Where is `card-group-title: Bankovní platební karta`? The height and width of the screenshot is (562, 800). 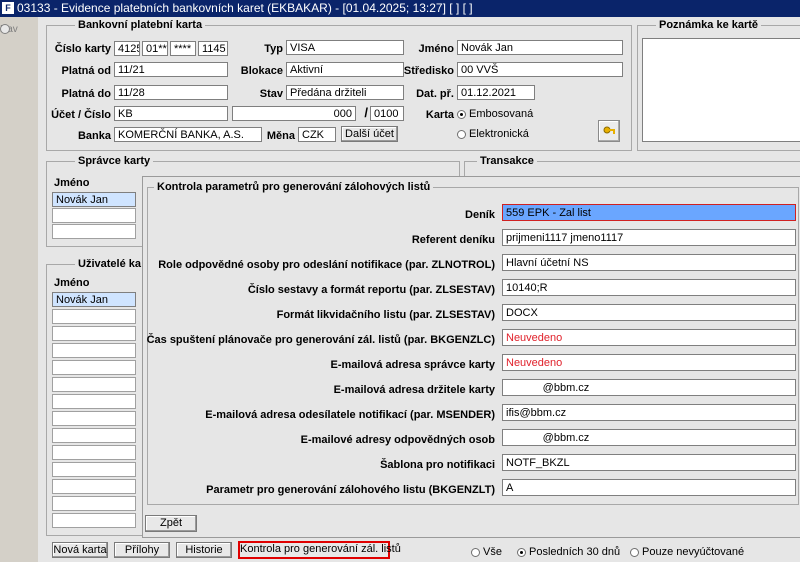 card-group-title: Bankovní platební karta is located at coordinates (140, 25).